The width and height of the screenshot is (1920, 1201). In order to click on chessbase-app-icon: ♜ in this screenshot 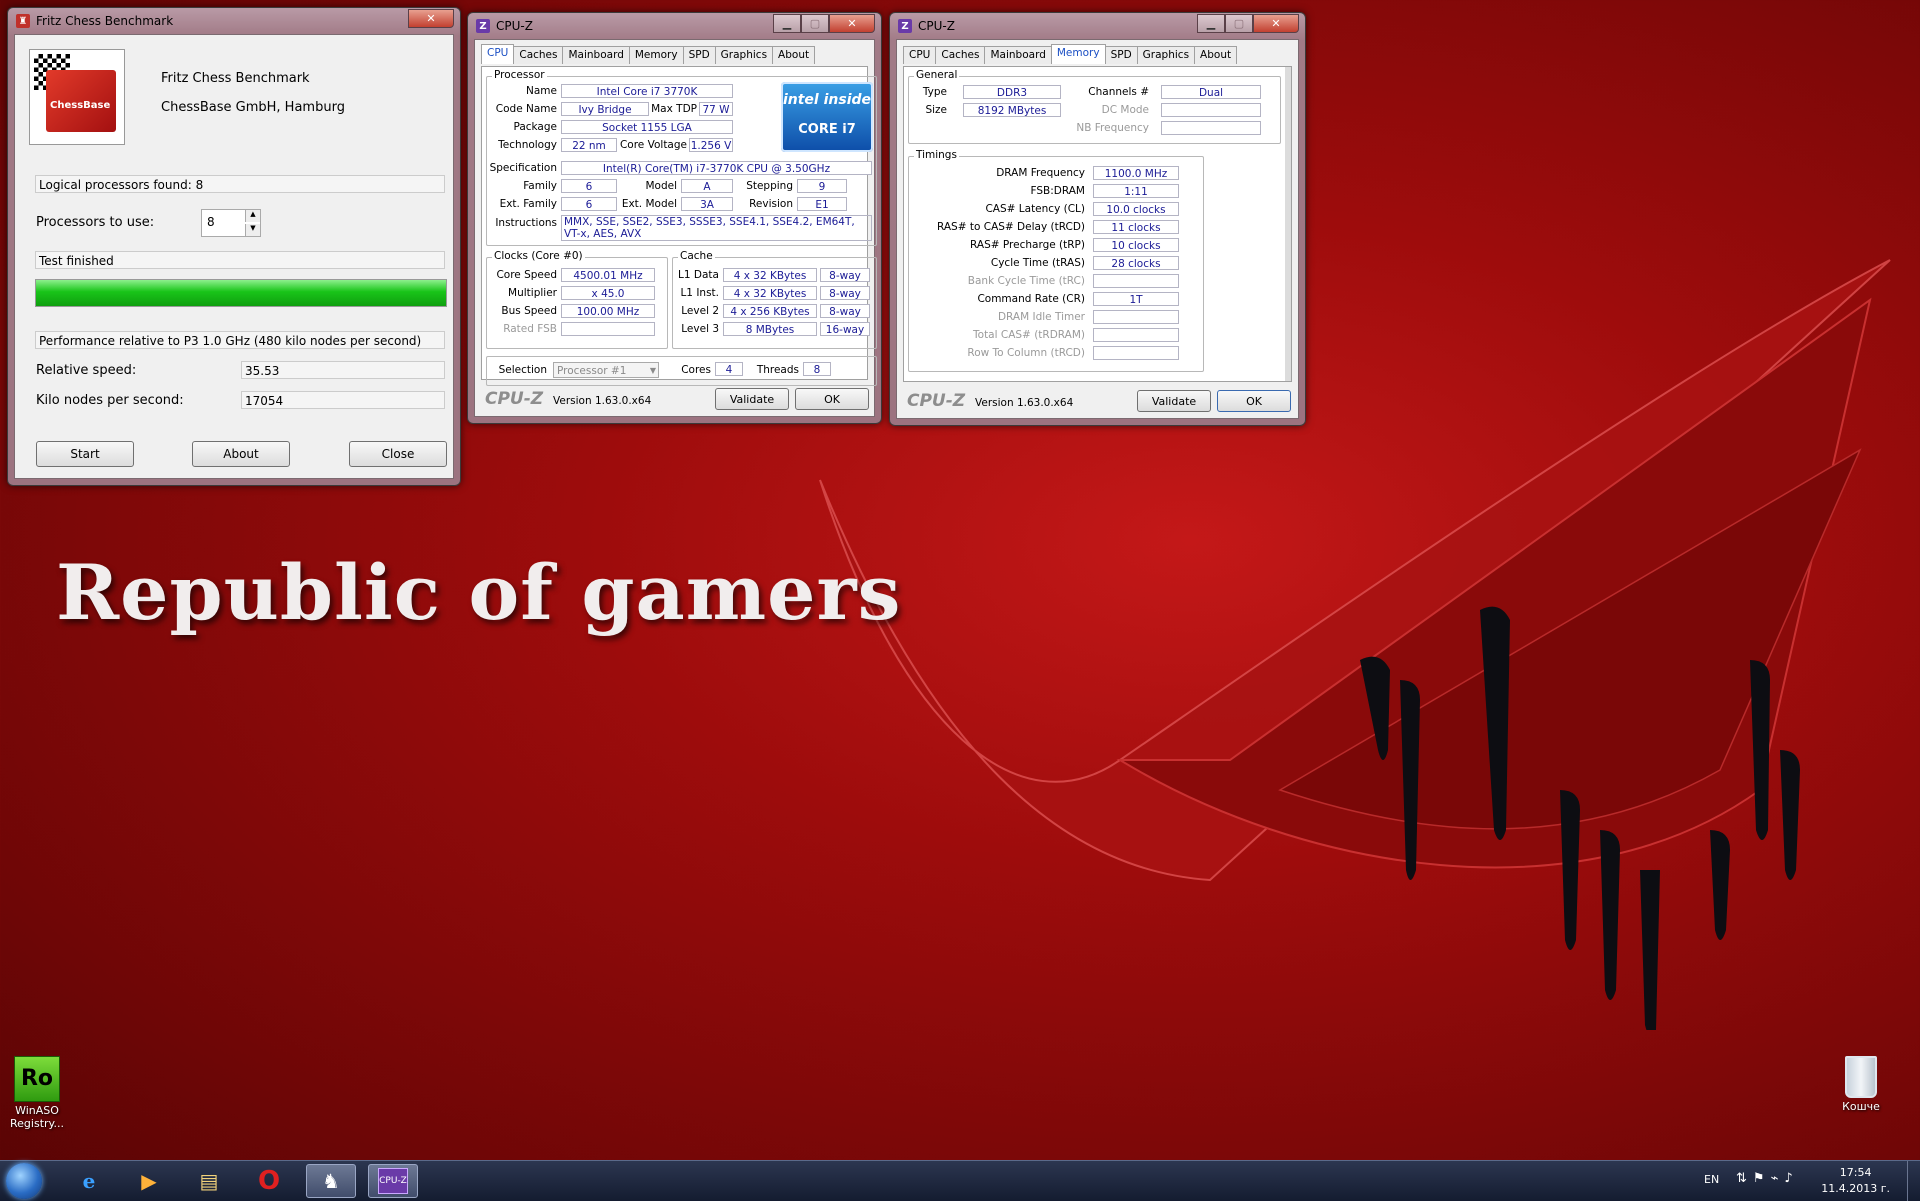, I will do `click(23, 21)`.